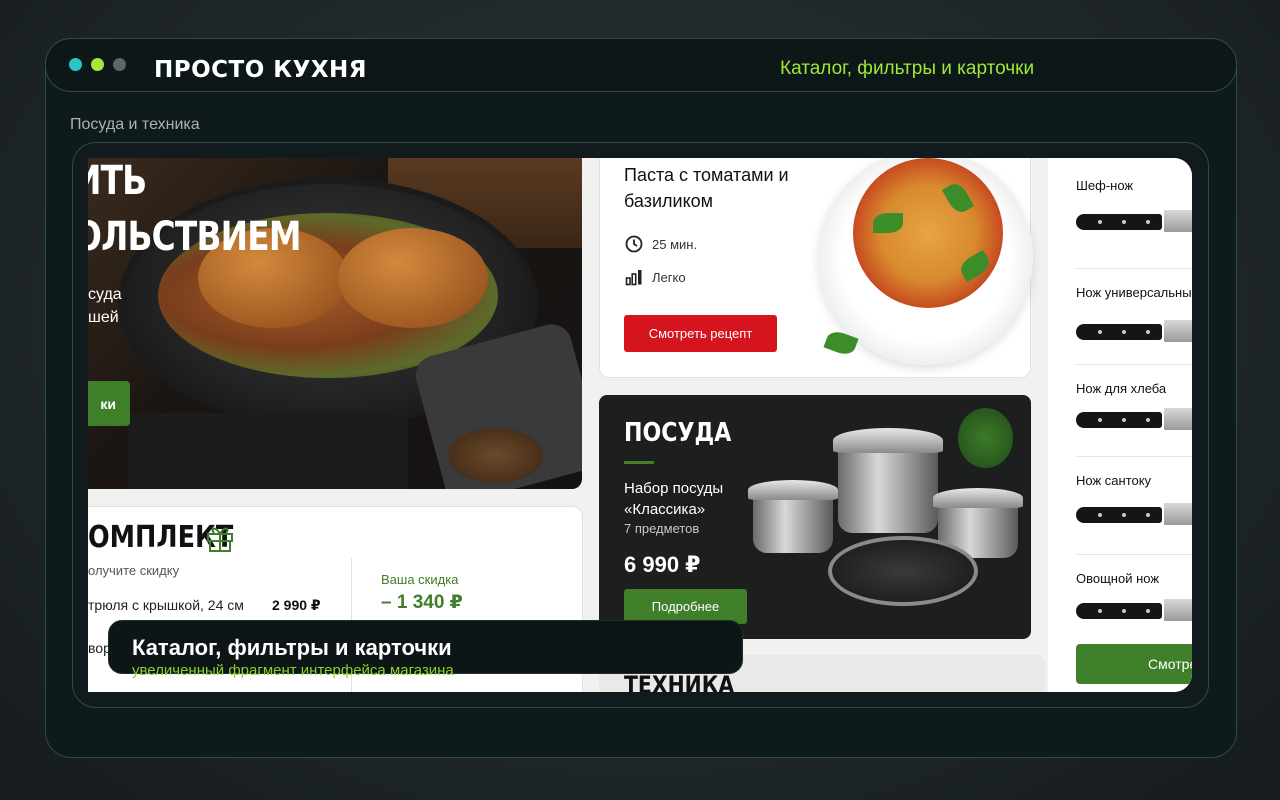  Describe the element at coordinates (1117, 578) in the screenshot. I see `knife-name: Овощной нож` at that location.